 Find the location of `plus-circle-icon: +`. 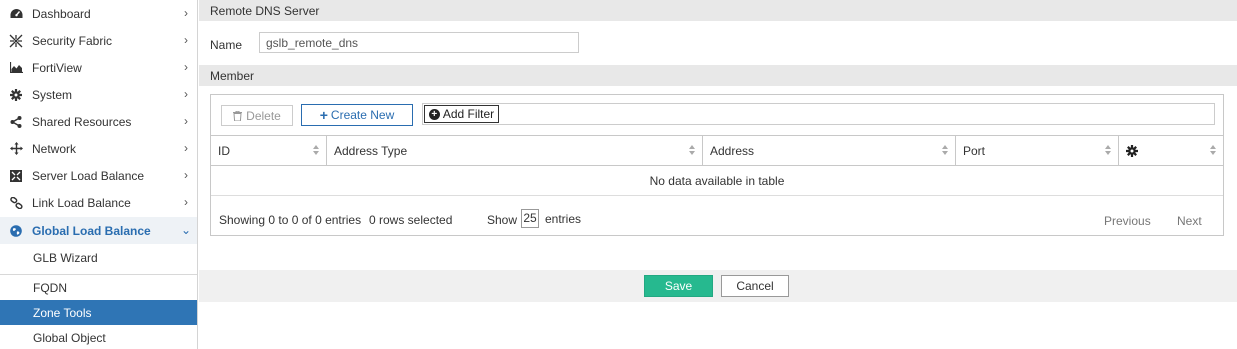

plus-circle-icon: + is located at coordinates (434, 114).